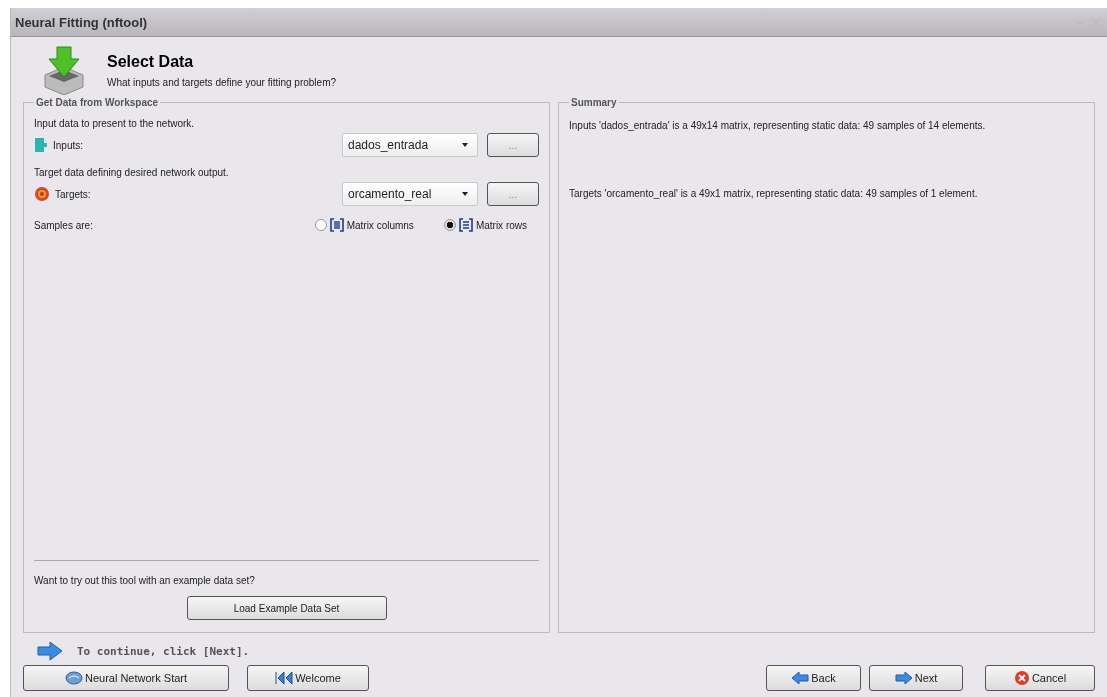 This screenshot has height=697, width=1107. I want to click on panel-legend: Summary, so click(594, 102).